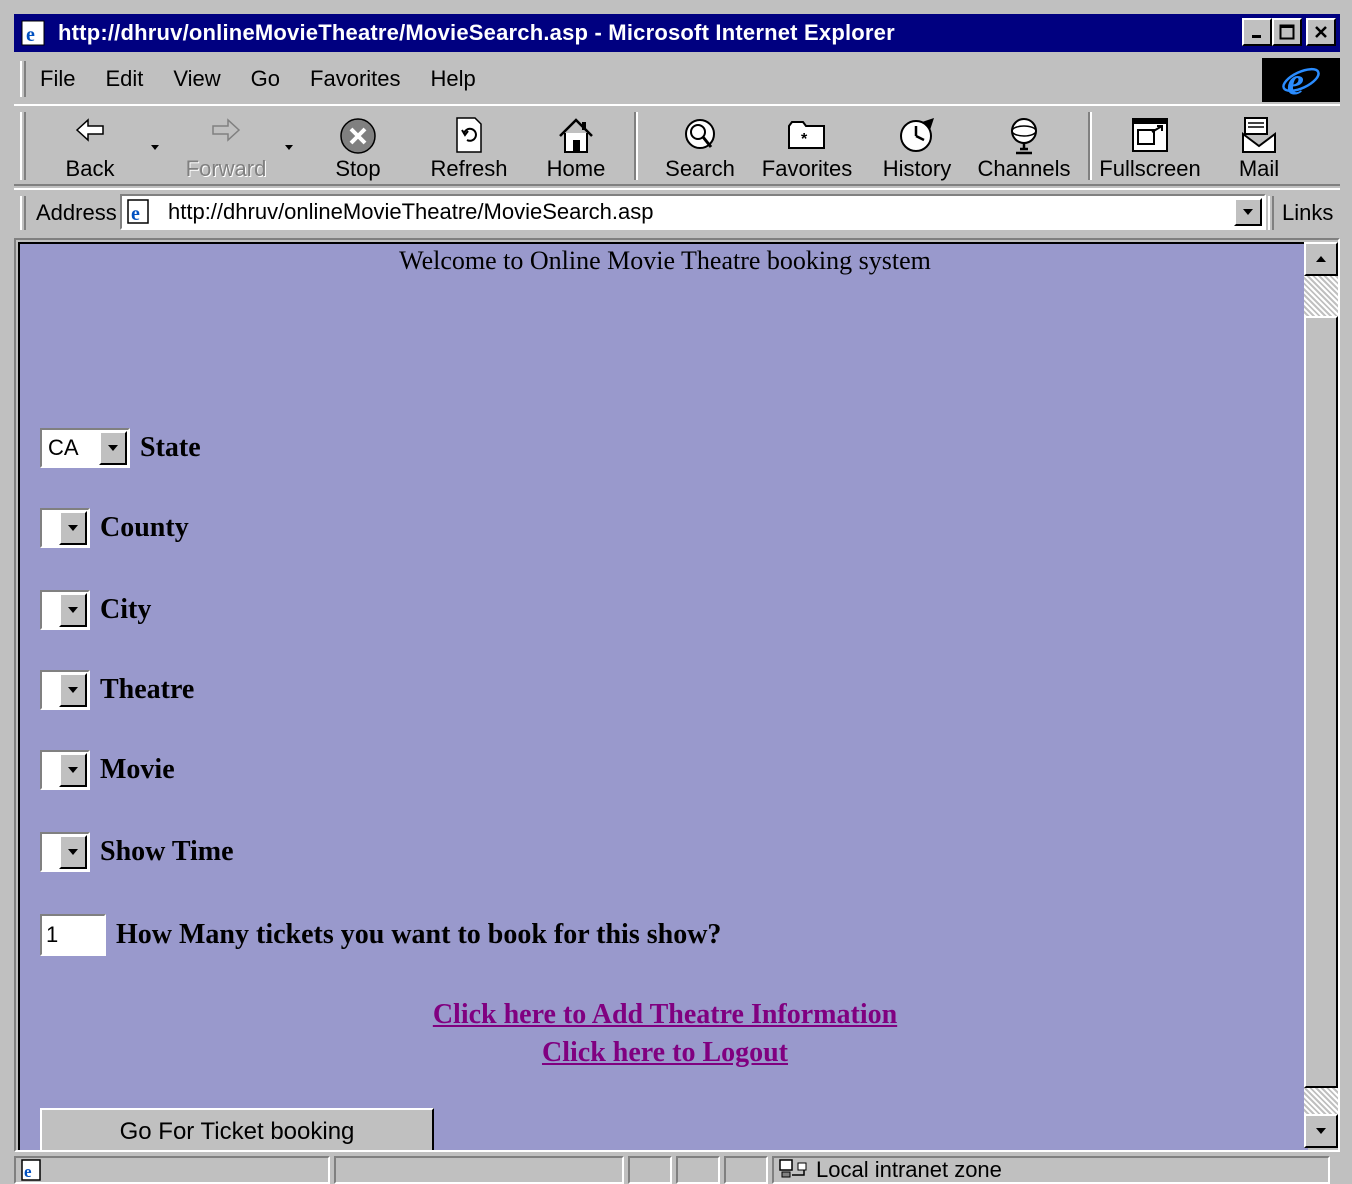  Describe the element at coordinates (155, 147) in the screenshot. I see `back-dropdown-icon` at that location.